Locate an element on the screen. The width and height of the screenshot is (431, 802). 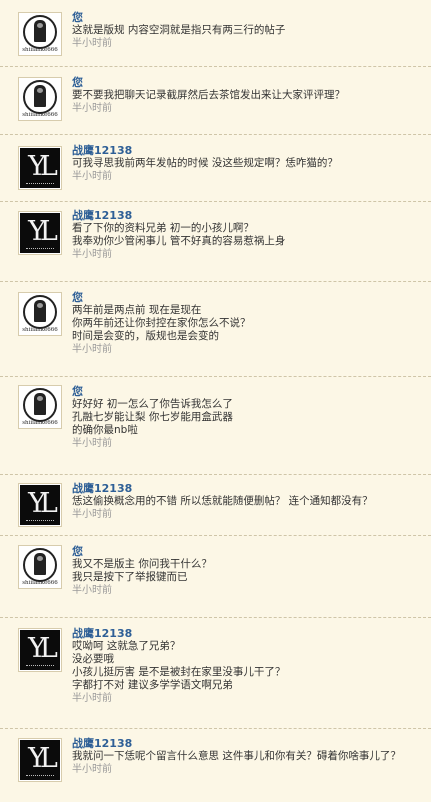
comment-text: 可我寻思我前两年发帖的时候 没这些规定啊？恁咋猫的？ is located at coordinates (205, 163).